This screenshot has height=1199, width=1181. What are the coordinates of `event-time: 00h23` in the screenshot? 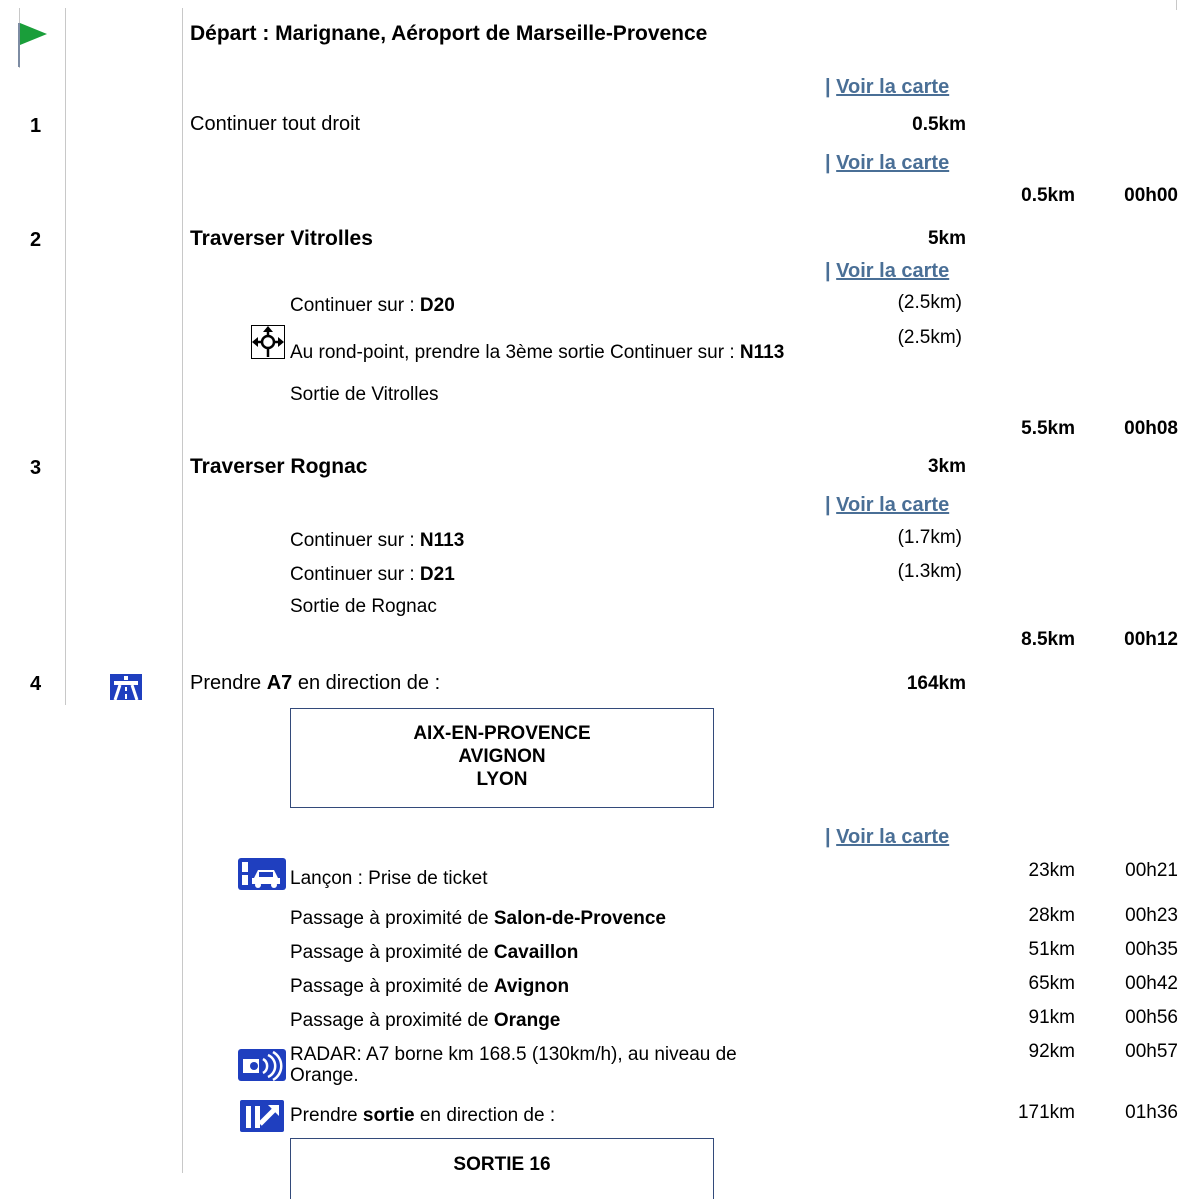 It's located at (1151, 915).